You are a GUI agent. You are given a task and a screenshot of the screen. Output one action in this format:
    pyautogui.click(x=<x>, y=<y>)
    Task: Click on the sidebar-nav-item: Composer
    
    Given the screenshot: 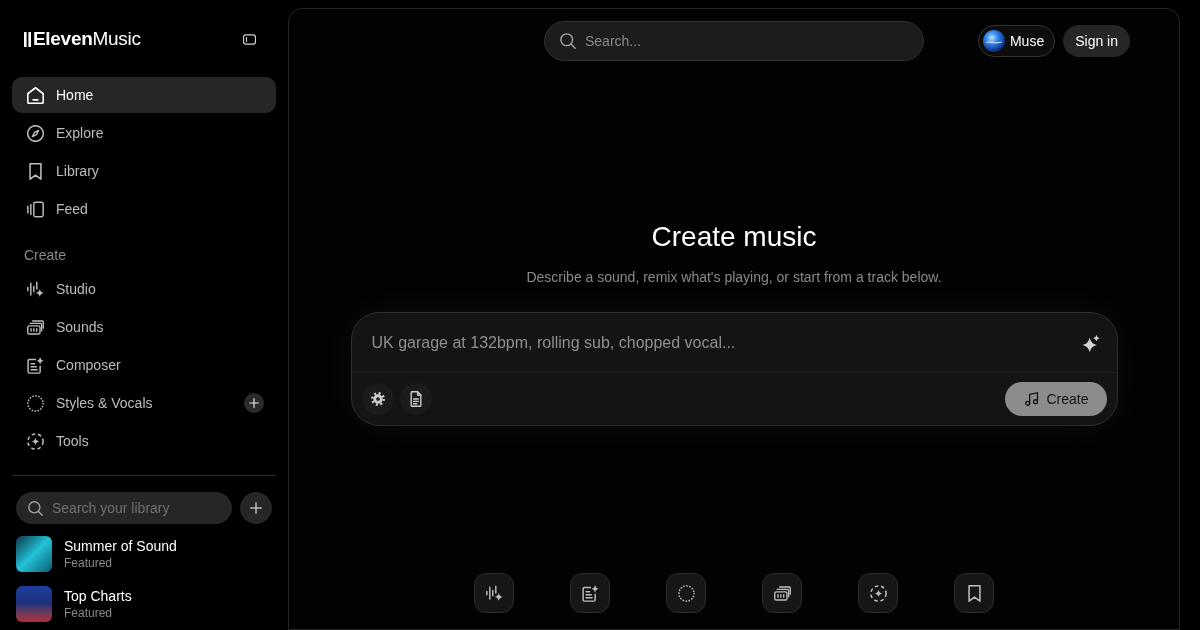 What is the action you would take?
    pyautogui.click(x=144, y=365)
    